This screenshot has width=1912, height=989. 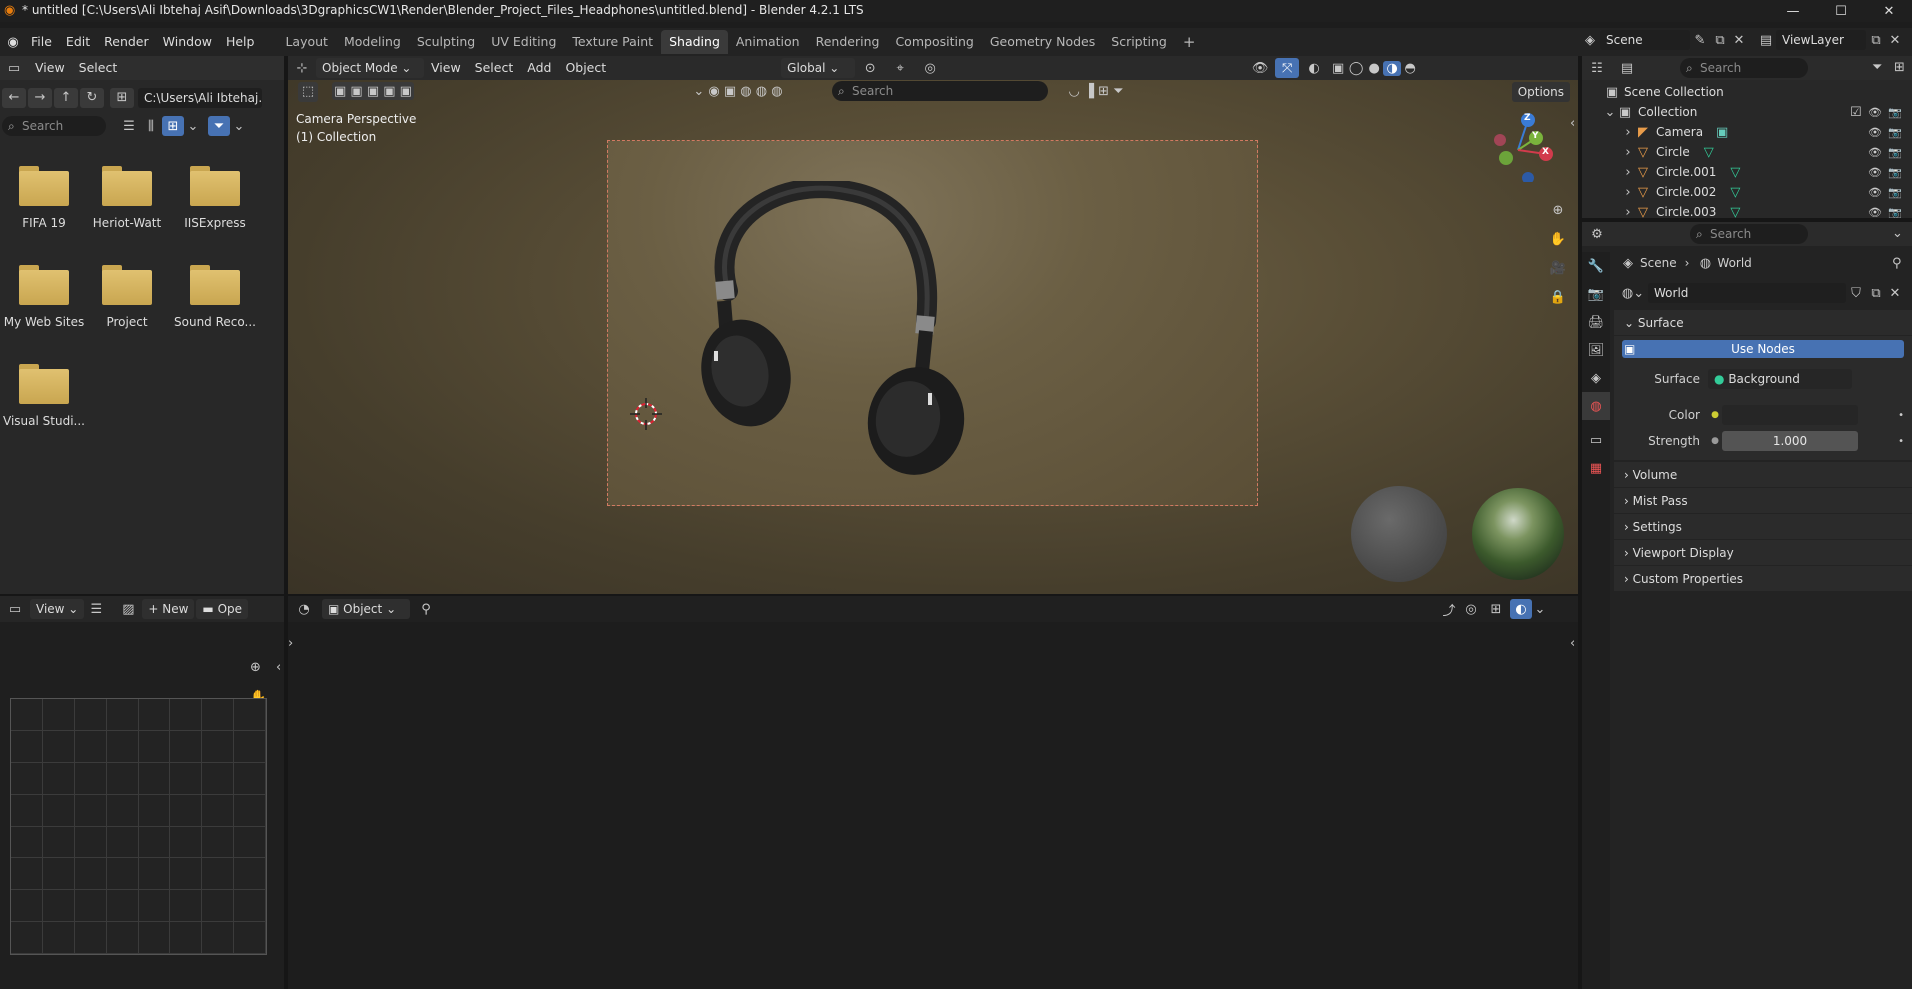 I want to click on maximize-button: ☐, so click(x=1841, y=11).